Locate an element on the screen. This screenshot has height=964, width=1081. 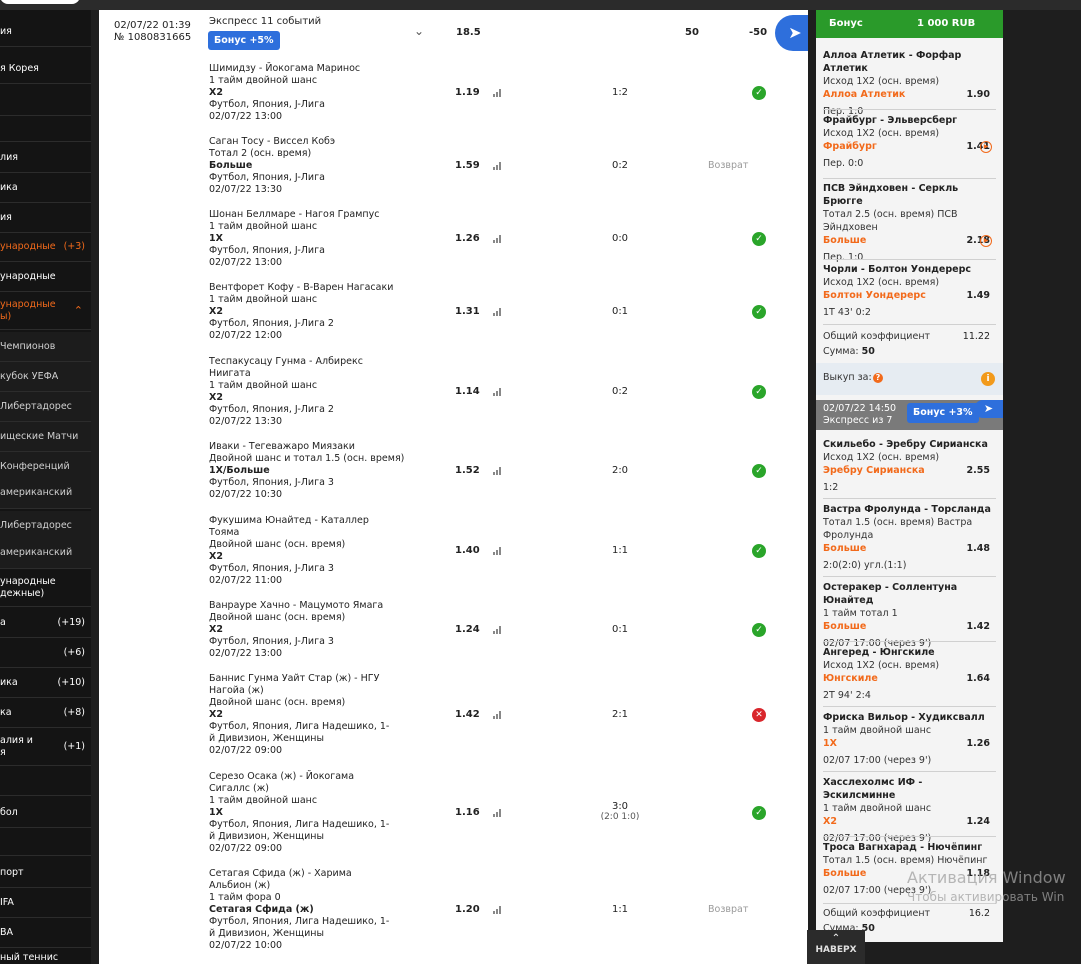
event-score-value: 1:2 is located at coordinates (620, 92).